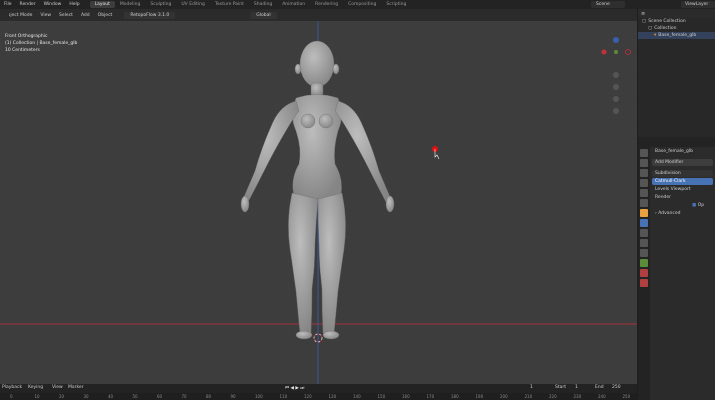 The image size is (715, 400). I want to click on output-tab-icon, so click(644, 173).